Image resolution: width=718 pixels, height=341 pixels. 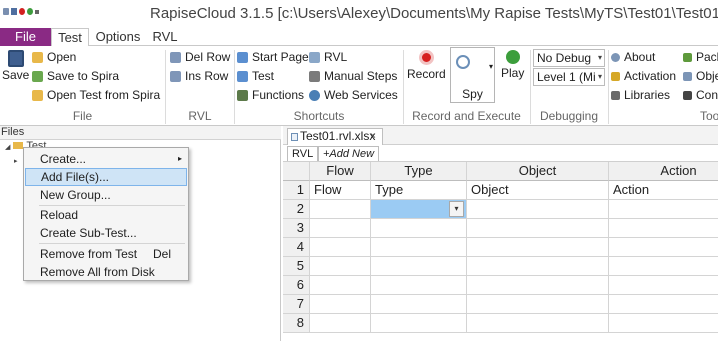 What do you see at coordinates (340, 171) in the screenshot?
I see `column-header-flow: Flow` at bounding box center [340, 171].